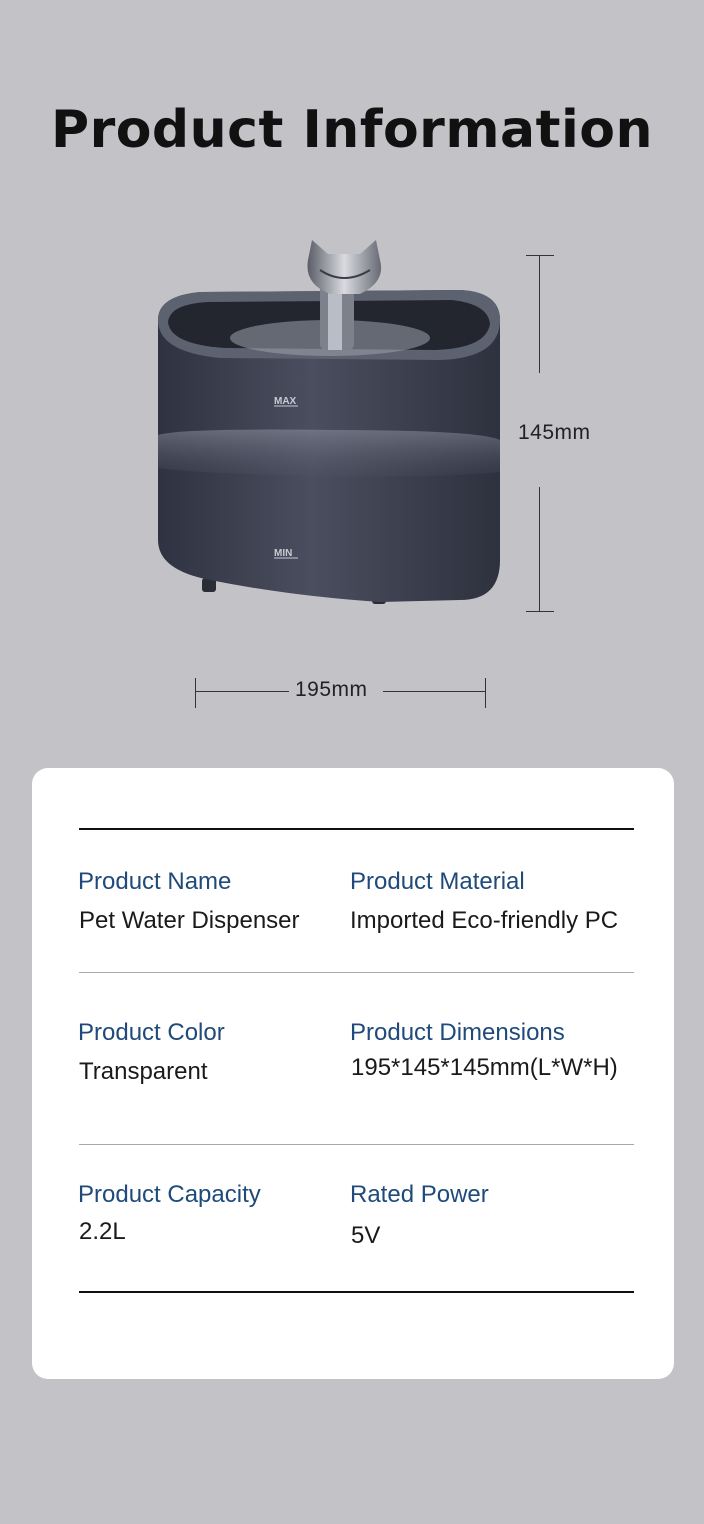 The width and height of the screenshot is (704, 1524). Describe the element at coordinates (283, 553) in the screenshot. I see `min-label: MIN` at that location.